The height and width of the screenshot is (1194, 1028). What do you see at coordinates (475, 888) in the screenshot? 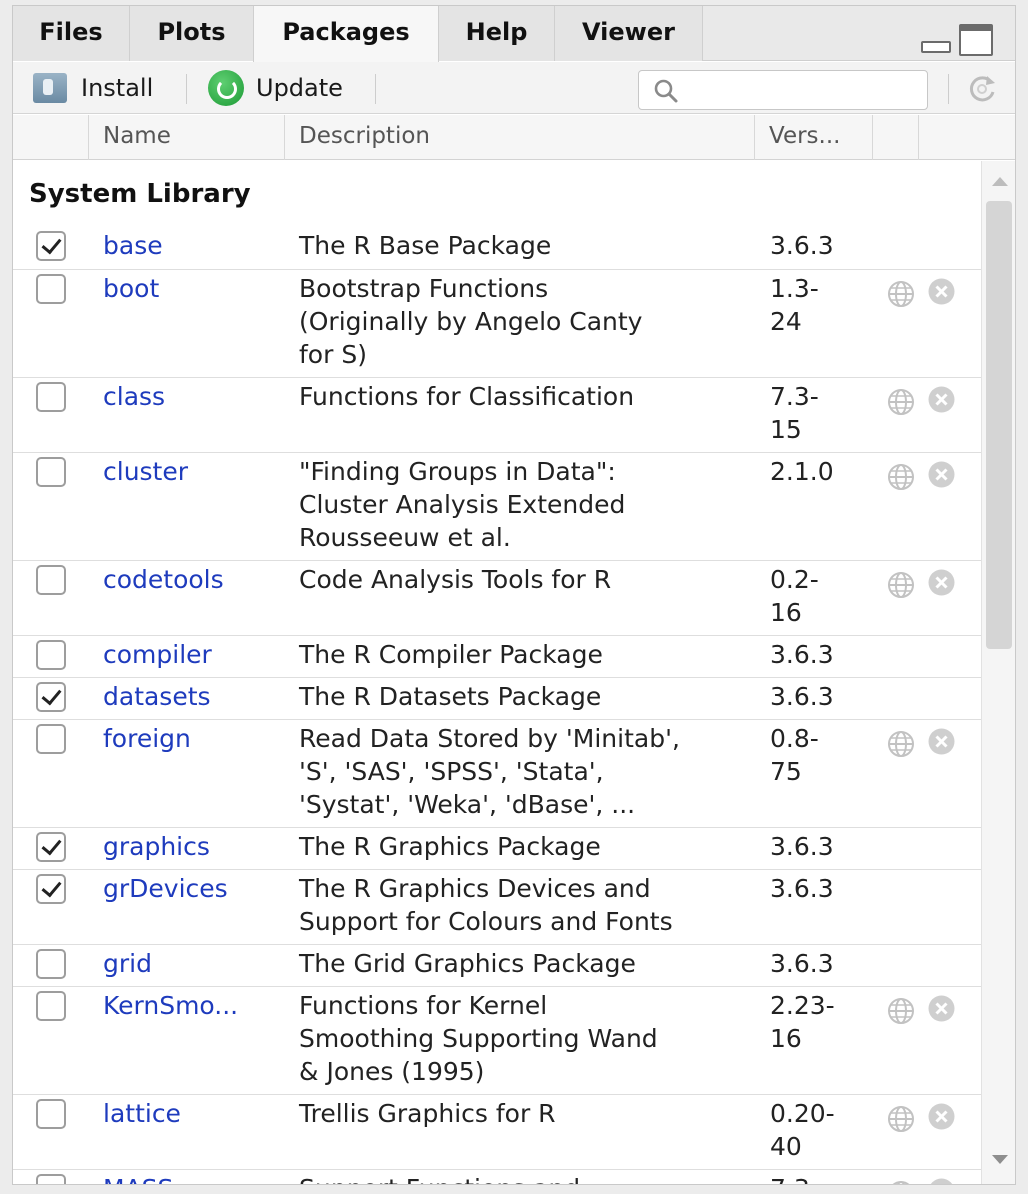
I see `package-description-line: The R Graphics Devices and` at bounding box center [475, 888].